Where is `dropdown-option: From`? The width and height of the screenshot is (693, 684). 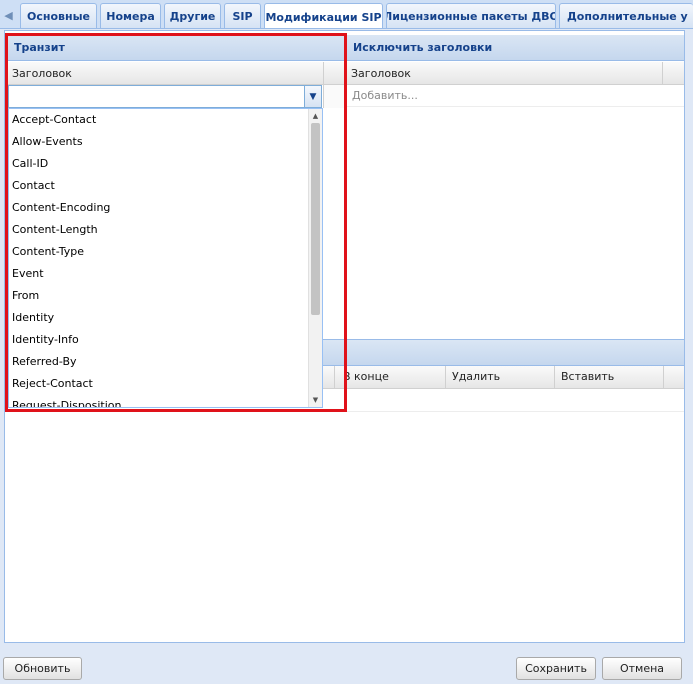 dropdown-option: From is located at coordinates (25, 296).